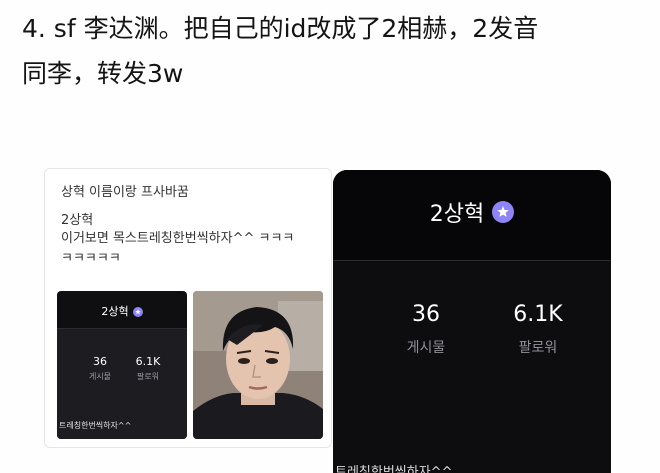 The height and width of the screenshot is (473, 660). I want to click on profile-name: 2상혁, so click(457, 214).